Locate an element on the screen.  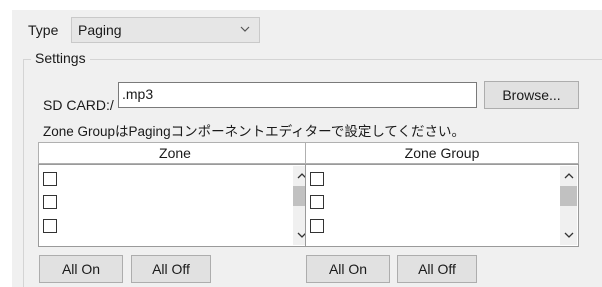
zone-group-list is located at coordinates (442, 205).